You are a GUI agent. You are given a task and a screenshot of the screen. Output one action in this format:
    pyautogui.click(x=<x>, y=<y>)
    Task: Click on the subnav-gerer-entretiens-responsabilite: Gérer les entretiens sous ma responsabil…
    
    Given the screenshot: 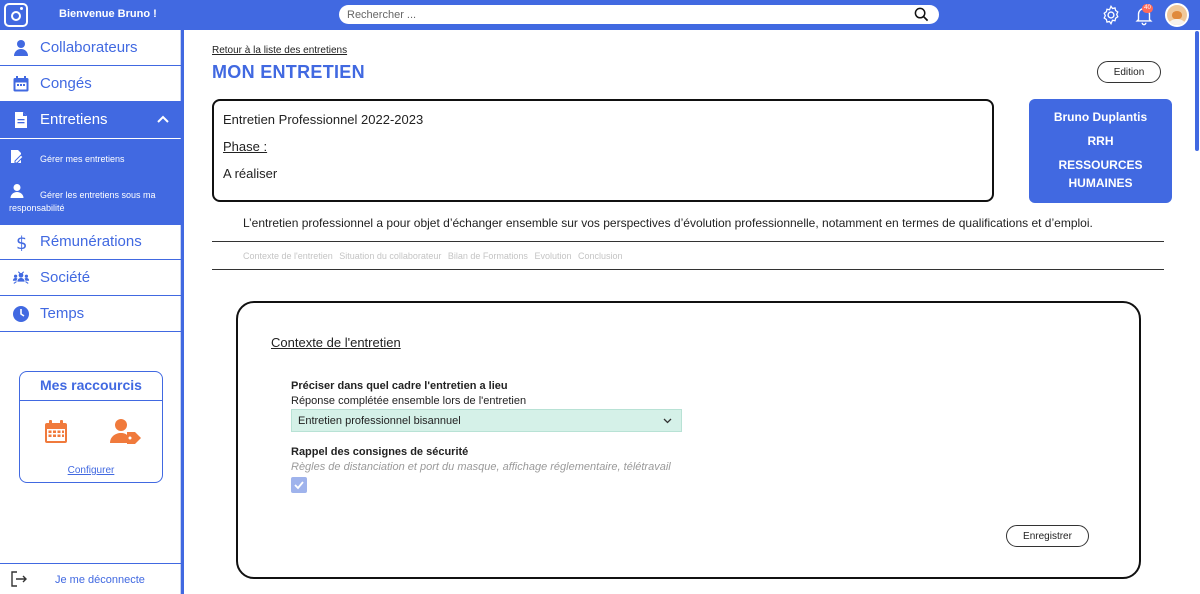 What is the action you would take?
    pyautogui.click(x=91, y=202)
    